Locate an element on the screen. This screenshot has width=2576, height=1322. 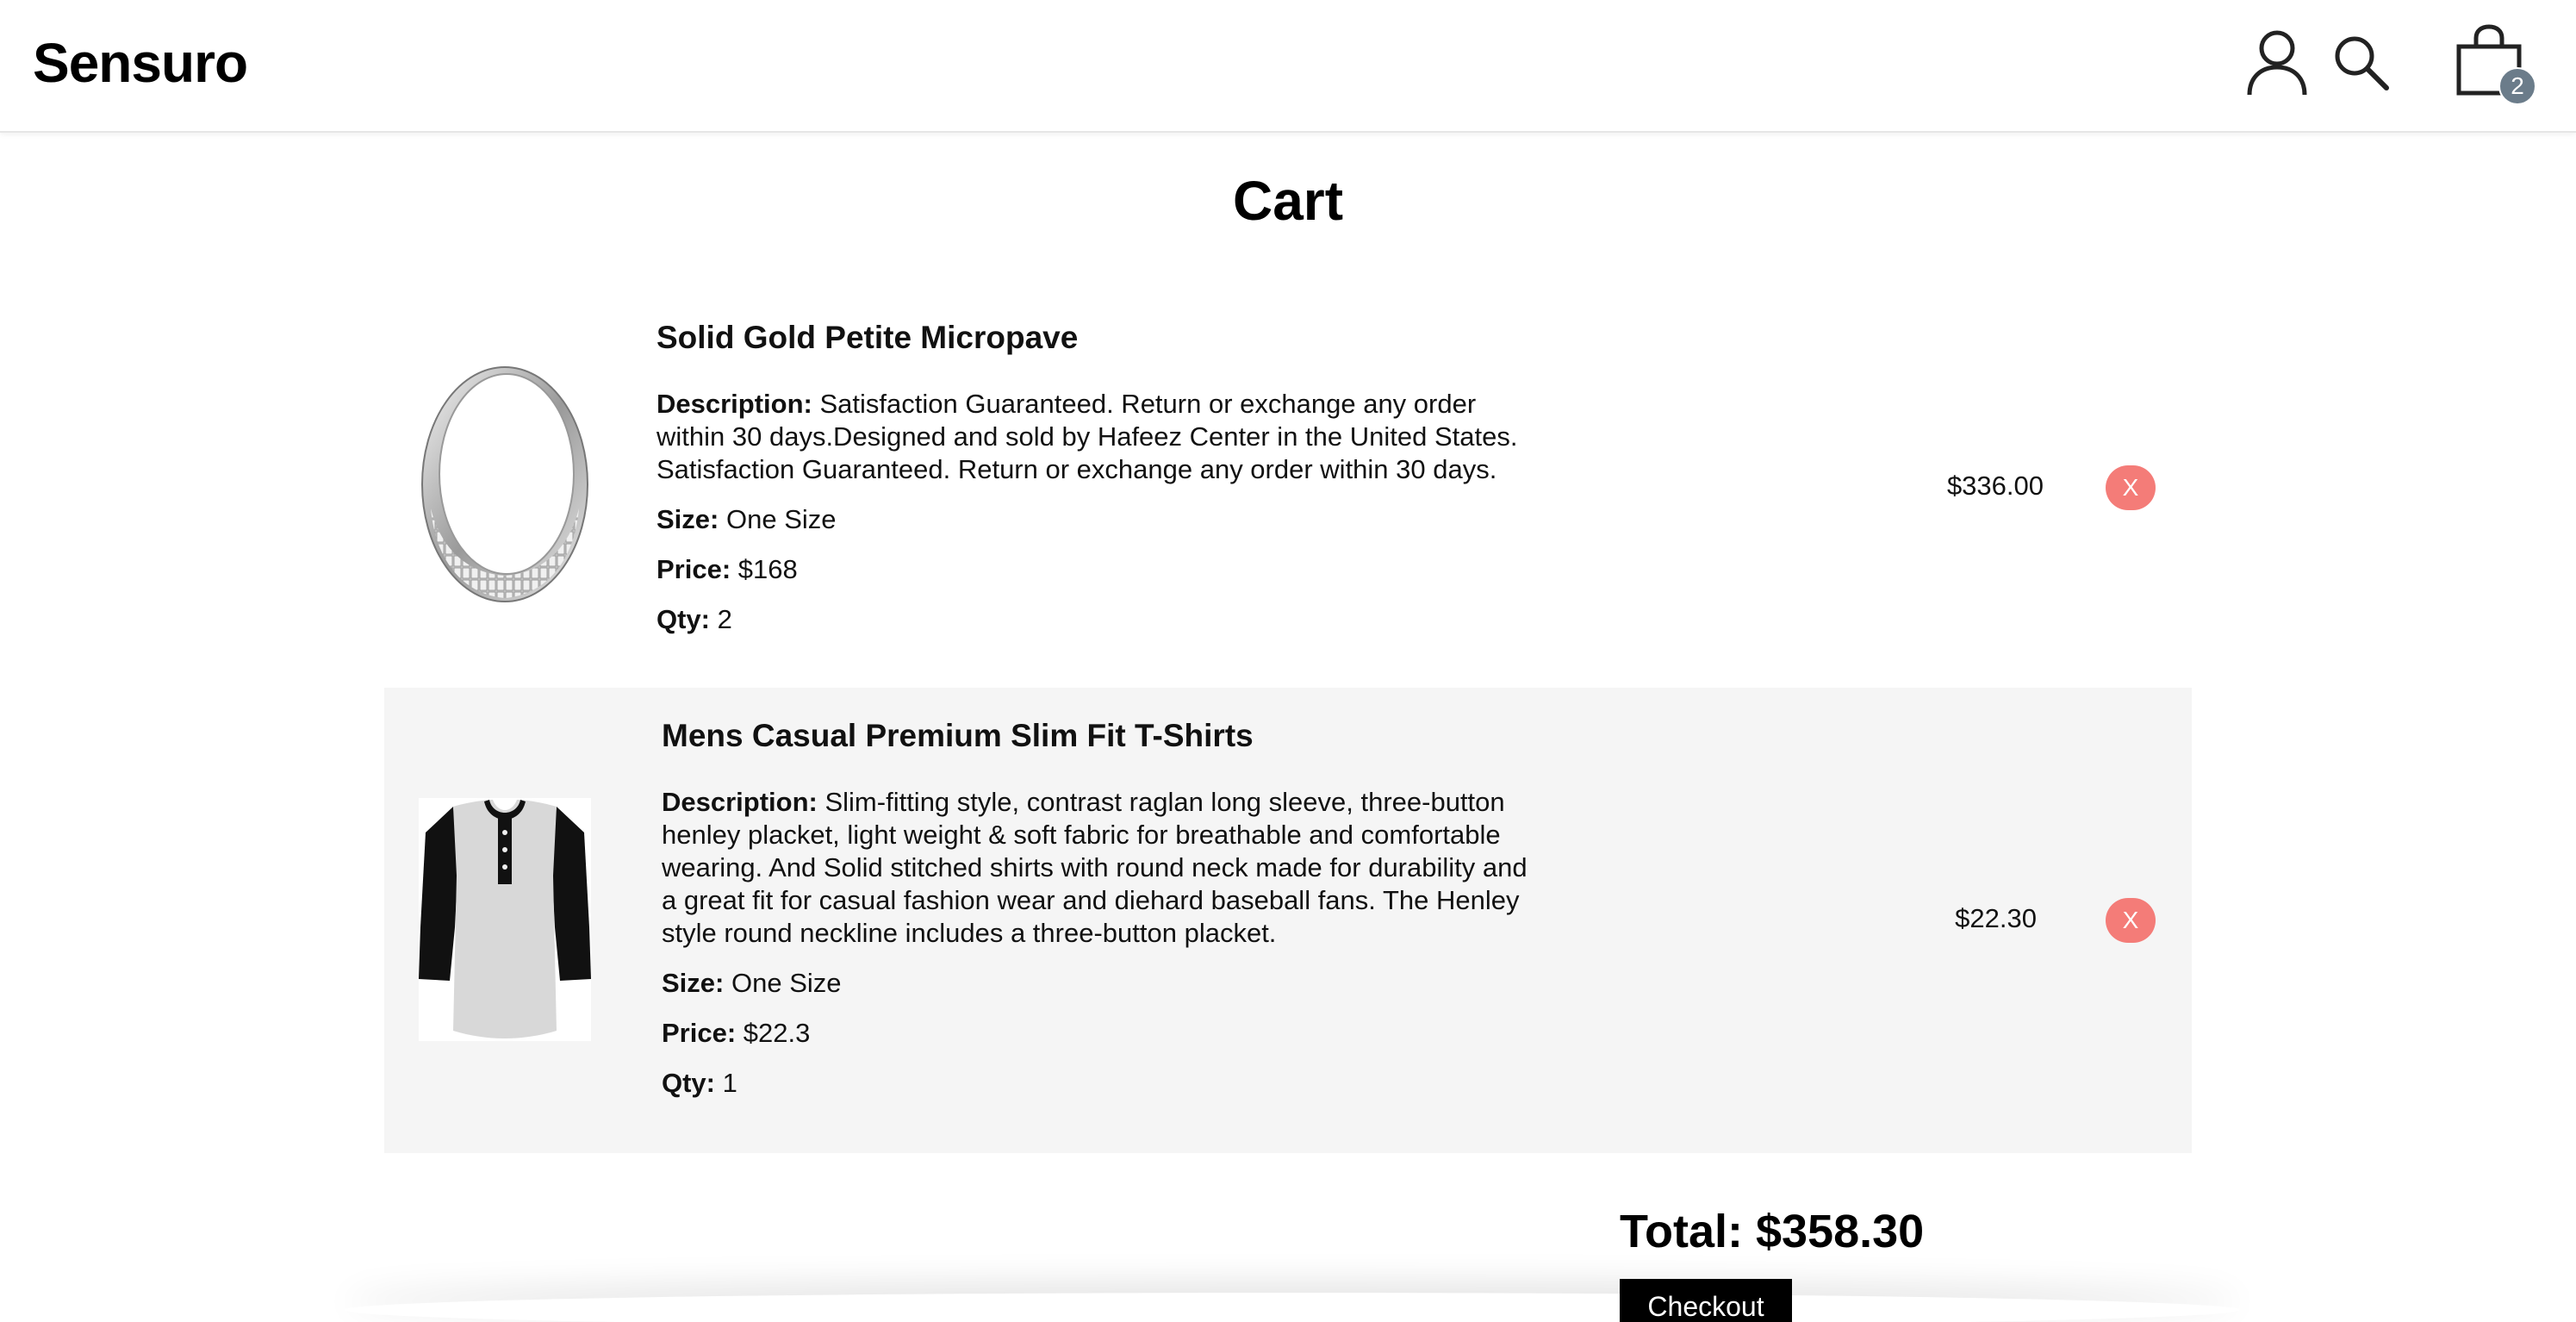
item-qty: Qty: 1 is located at coordinates (1097, 1083).